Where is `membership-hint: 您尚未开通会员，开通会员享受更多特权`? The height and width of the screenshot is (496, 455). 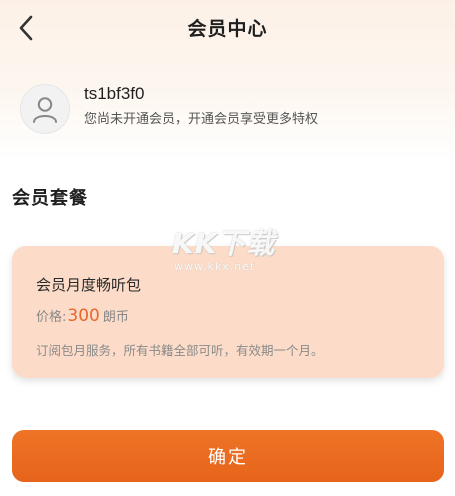 membership-hint: 您尚未开通会员，开通会员享受更多特权 is located at coordinates (201, 119).